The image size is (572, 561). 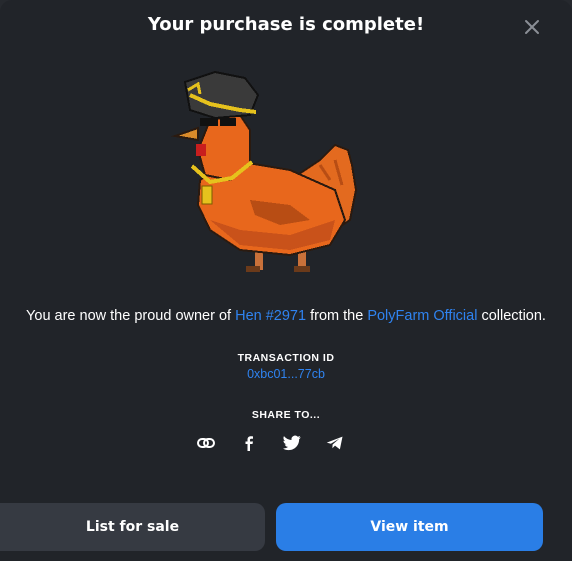 What do you see at coordinates (337, 316) in the screenshot?
I see `owner-middle: from the` at bounding box center [337, 316].